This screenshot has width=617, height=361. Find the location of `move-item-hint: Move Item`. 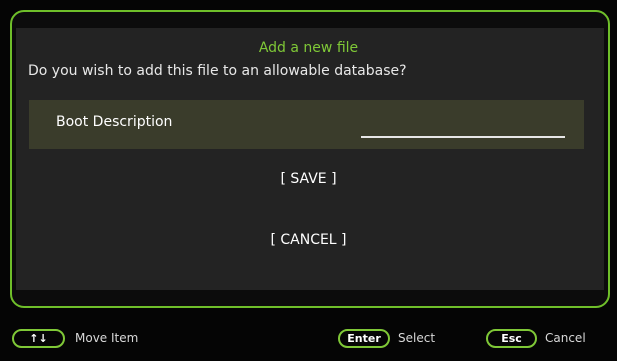

move-item-hint: Move Item is located at coordinates (107, 338).